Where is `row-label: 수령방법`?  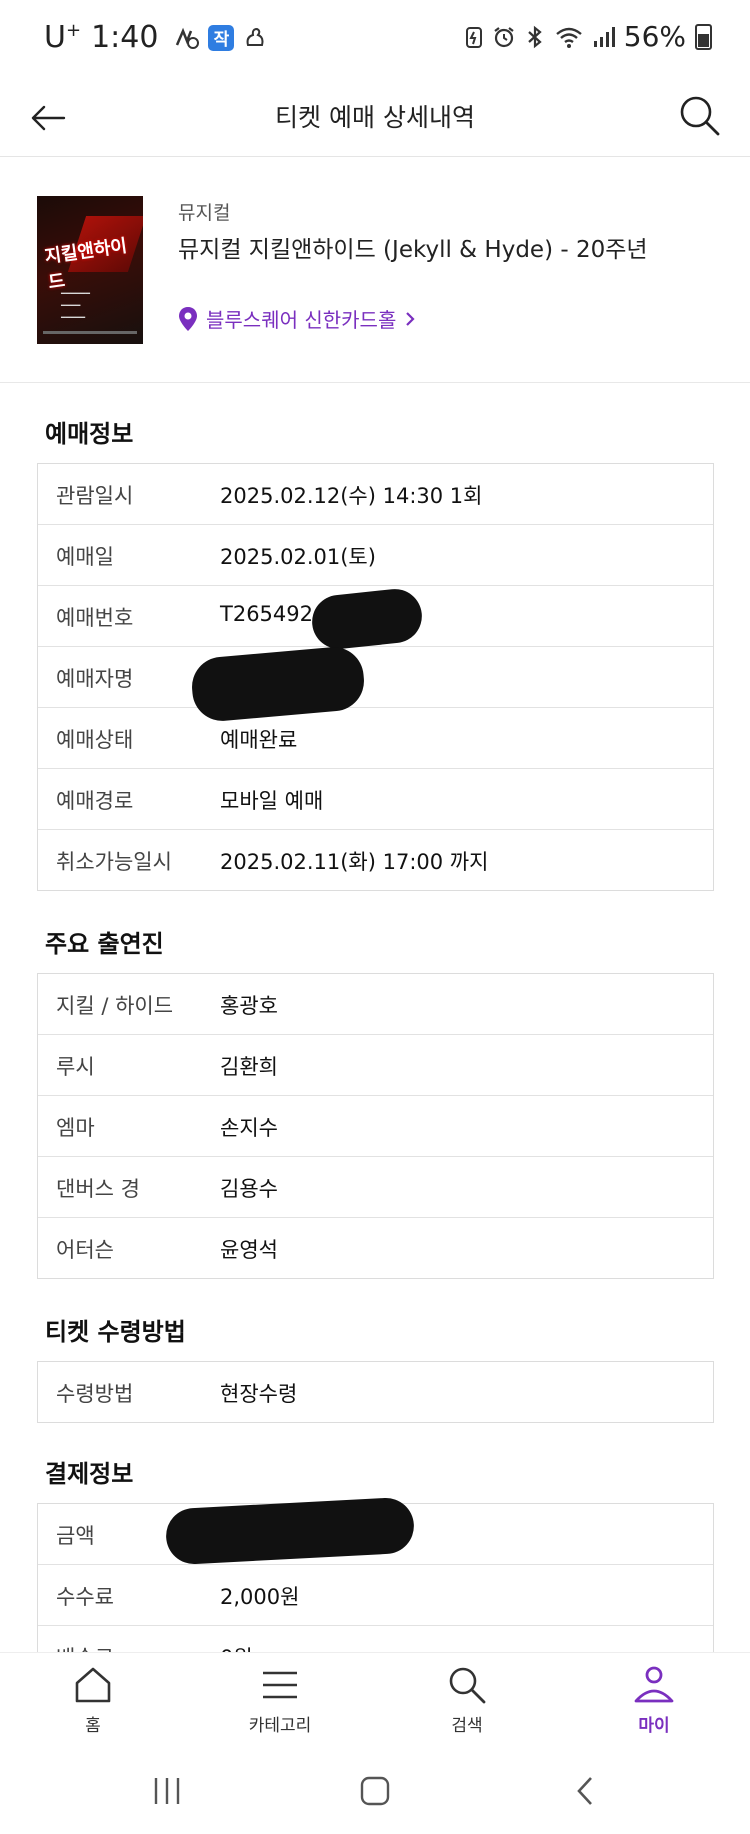 row-label: 수령방법 is located at coordinates (95, 1394).